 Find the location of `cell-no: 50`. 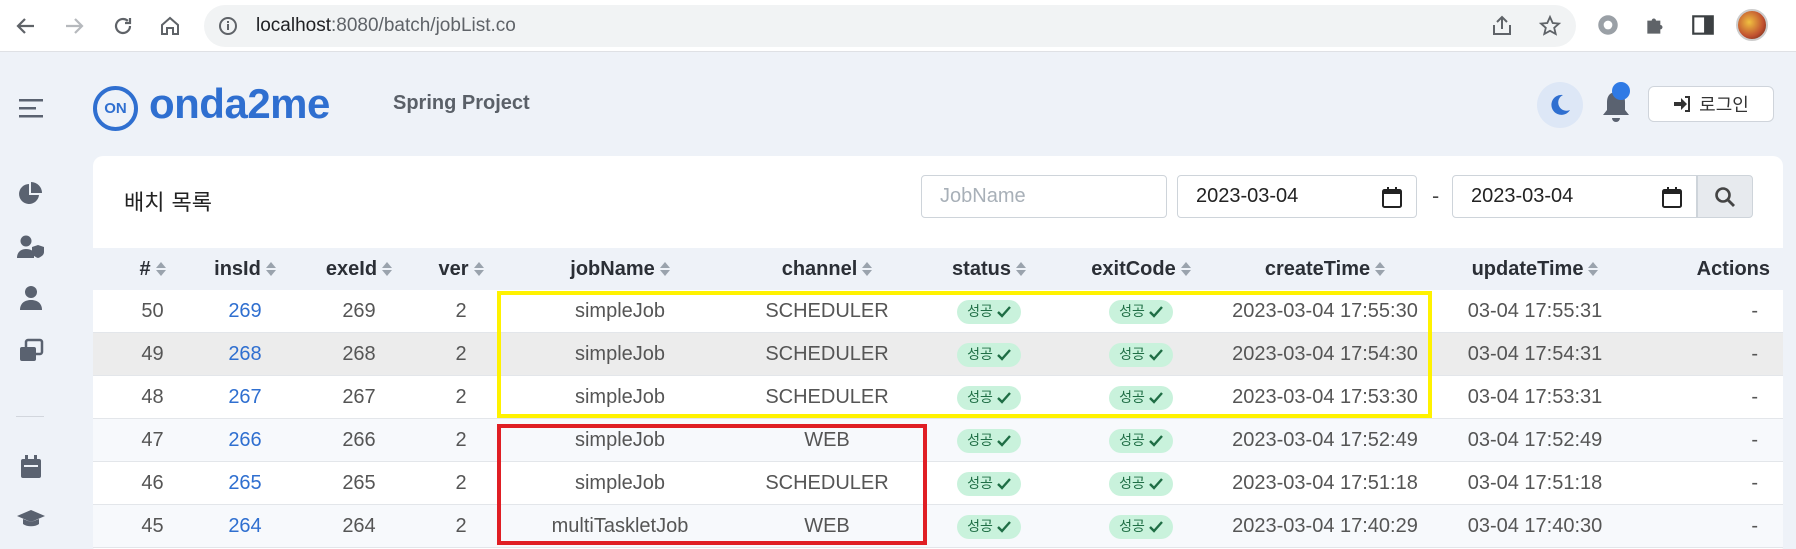

cell-no: 50 is located at coordinates (152, 311).